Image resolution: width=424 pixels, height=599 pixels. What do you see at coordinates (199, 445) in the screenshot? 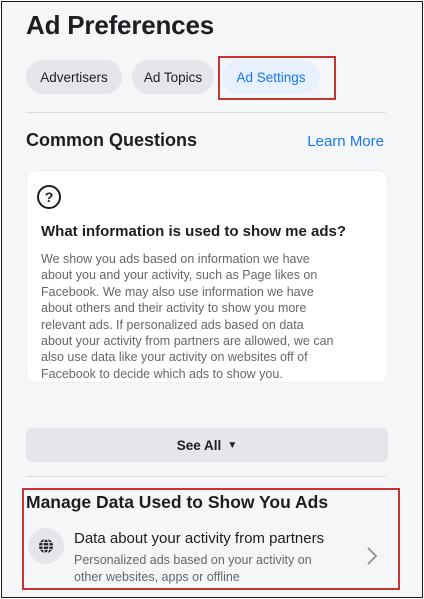
I see `see-all-label: See All` at bounding box center [199, 445].